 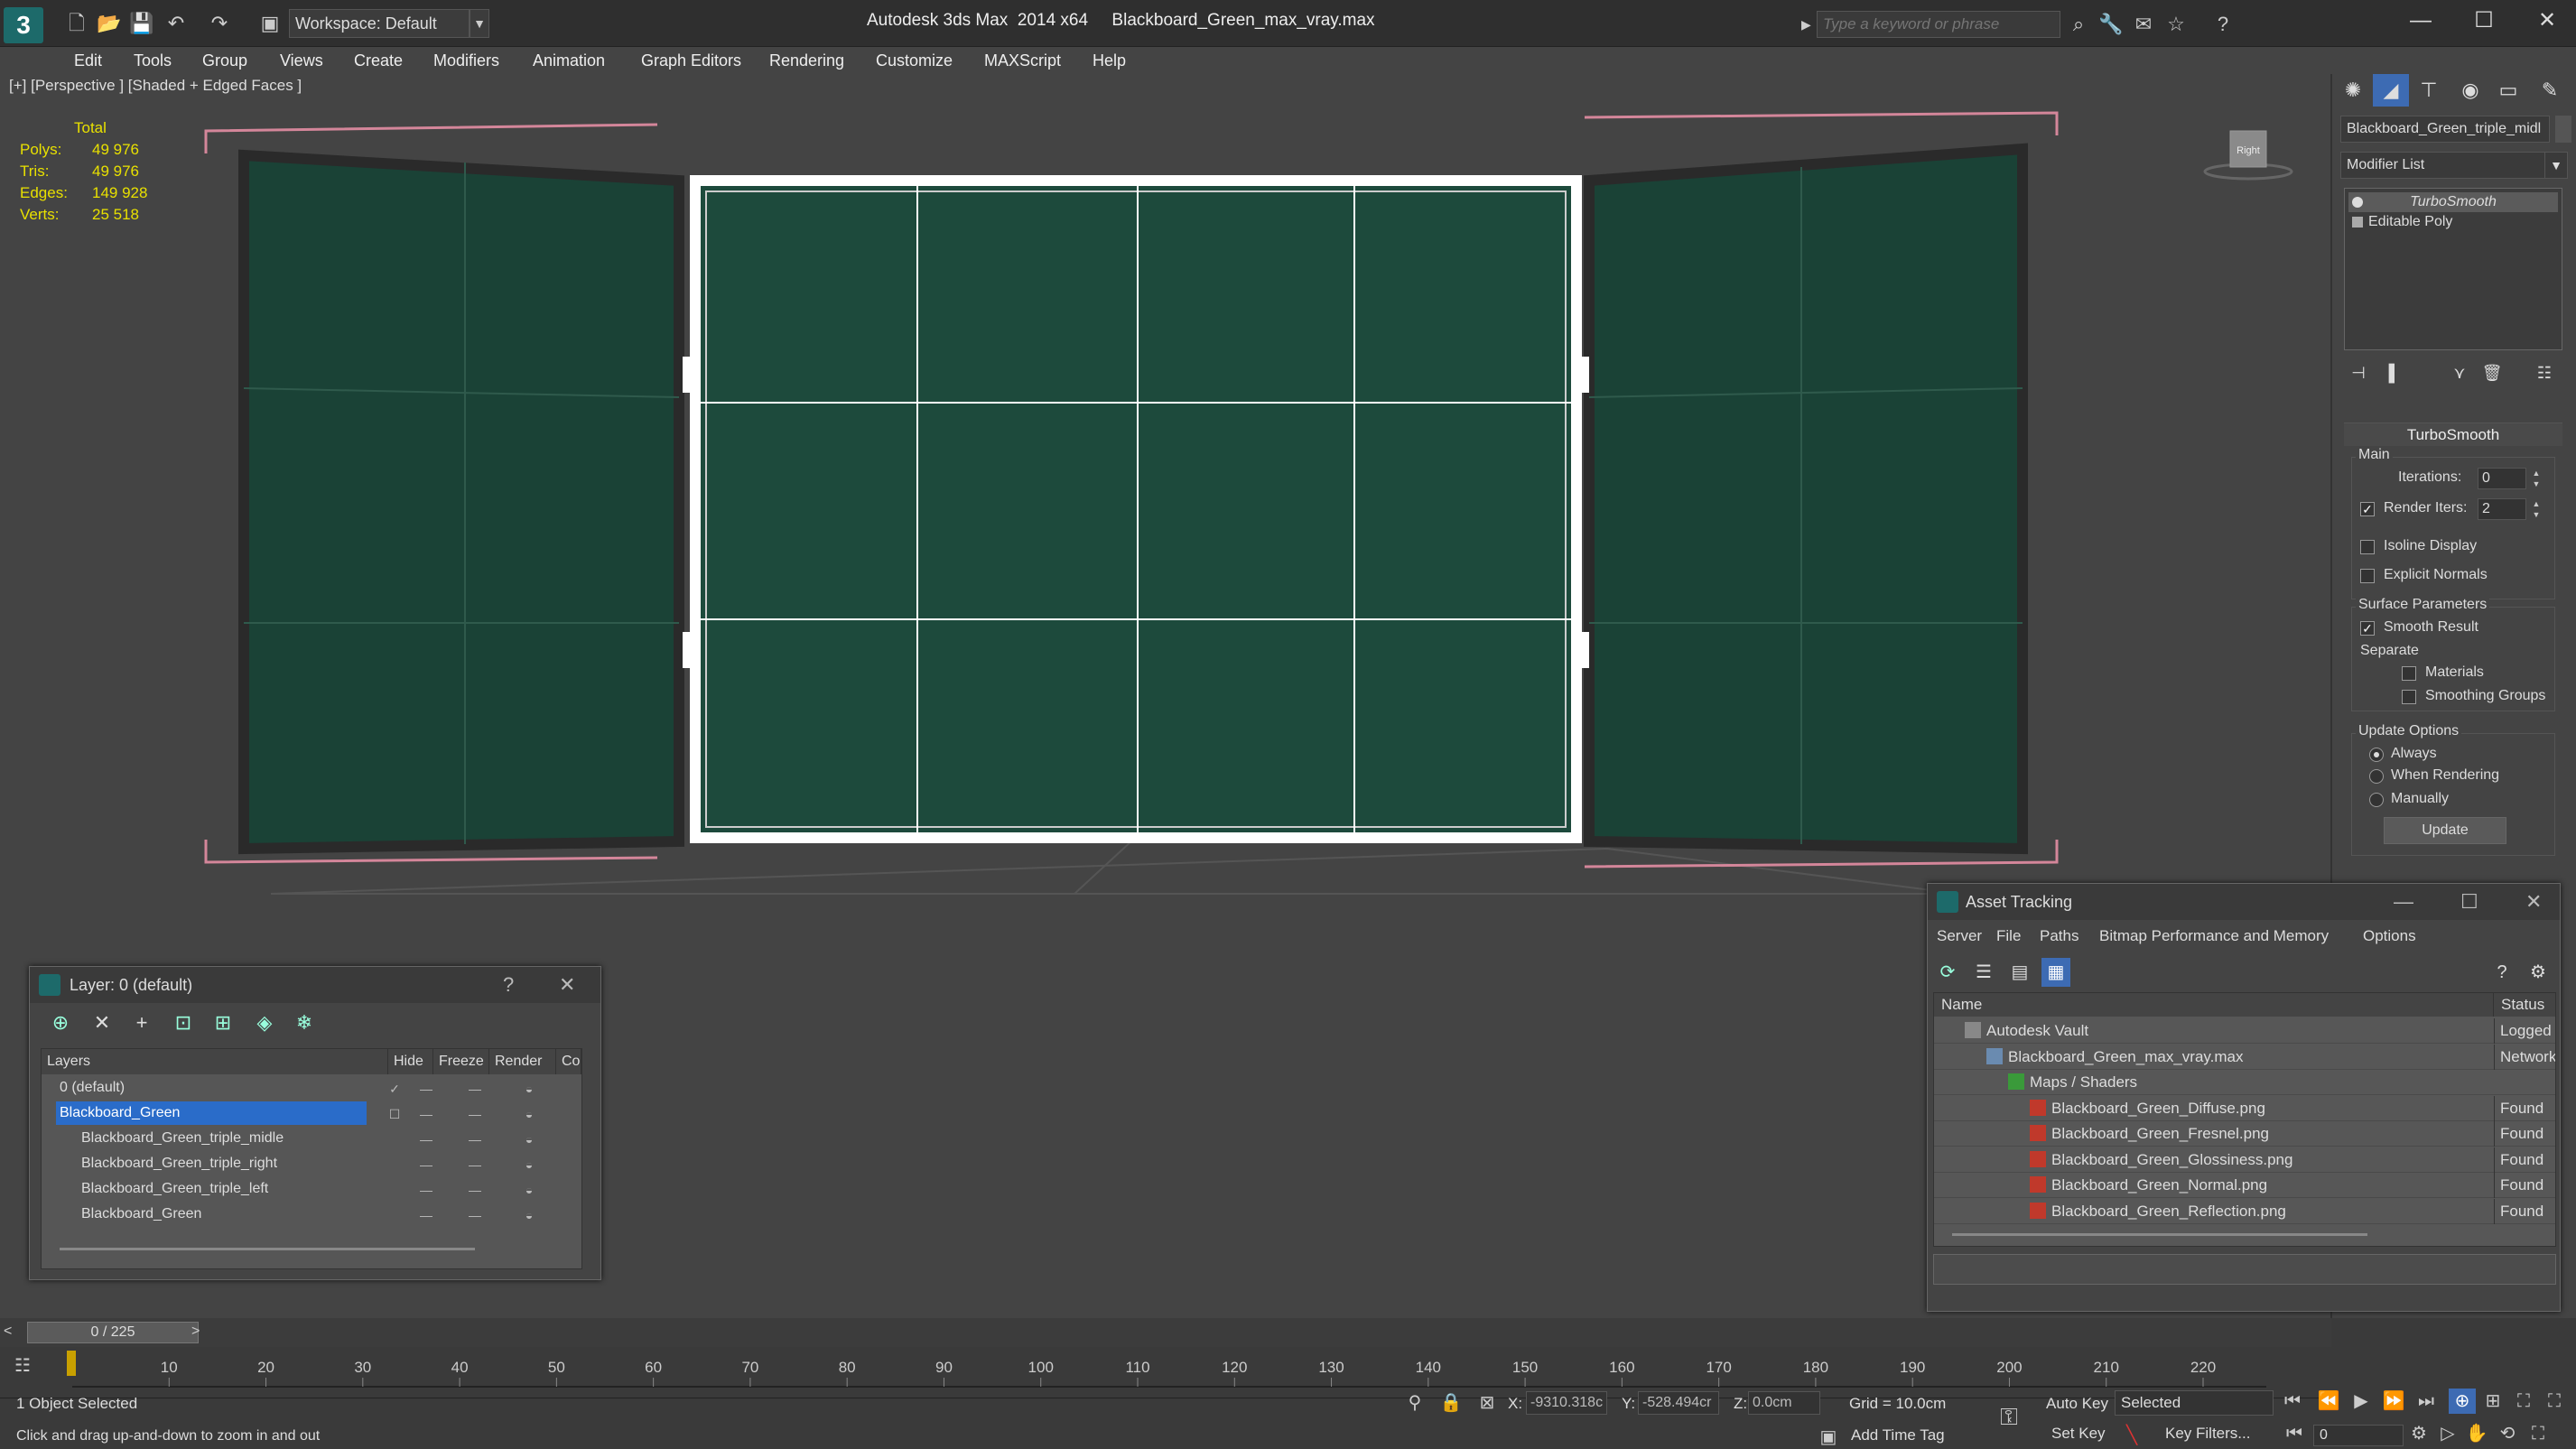 What do you see at coordinates (176, 23) in the screenshot?
I see `undo-icon: ↶` at bounding box center [176, 23].